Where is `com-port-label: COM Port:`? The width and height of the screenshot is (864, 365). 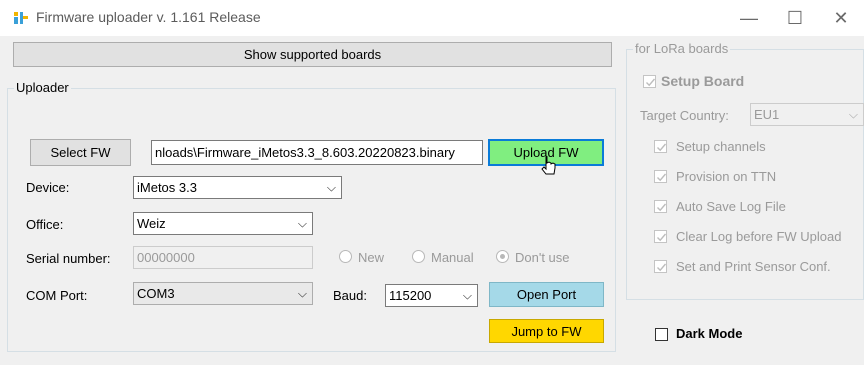
com-port-label: COM Port: is located at coordinates (57, 295).